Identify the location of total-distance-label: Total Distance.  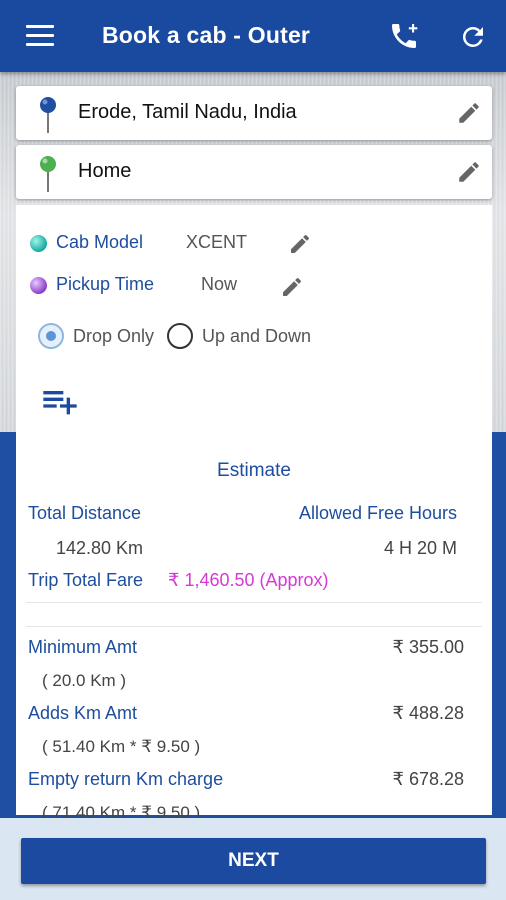
(85, 513).